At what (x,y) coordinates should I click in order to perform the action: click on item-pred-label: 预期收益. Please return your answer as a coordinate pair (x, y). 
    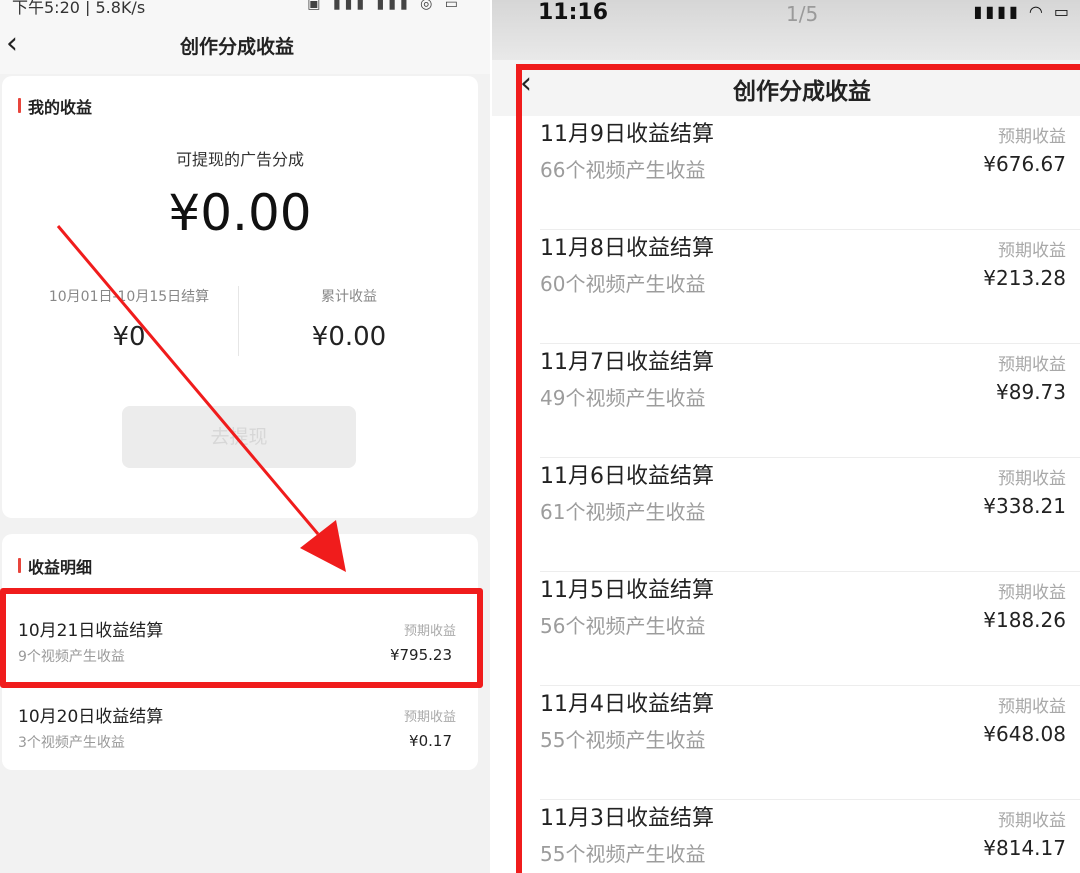
    Looking at the image, I should click on (429, 717).